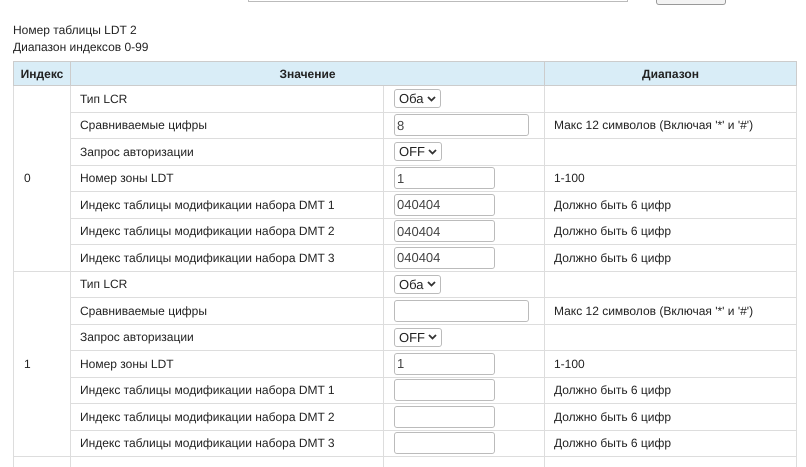 The height and width of the screenshot is (467, 806). What do you see at coordinates (670, 74) in the screenshot?
I see `column-header: Диапазон` at bounding box center [670, 74].